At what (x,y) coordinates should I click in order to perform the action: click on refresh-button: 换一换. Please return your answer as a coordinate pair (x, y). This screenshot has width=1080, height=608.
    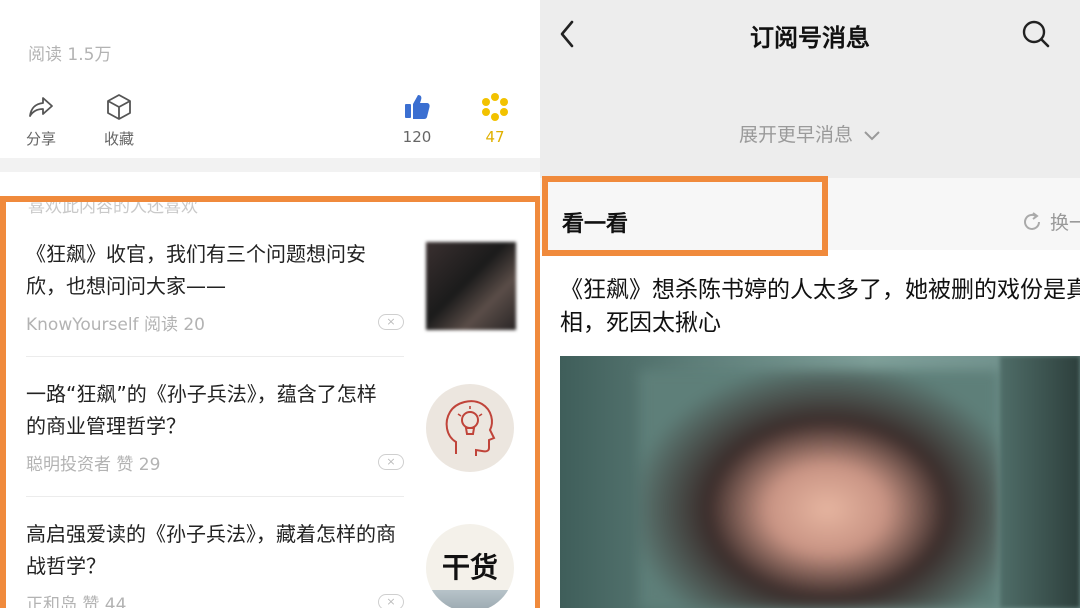
    Looking at the image, I should click on (1050, 221).